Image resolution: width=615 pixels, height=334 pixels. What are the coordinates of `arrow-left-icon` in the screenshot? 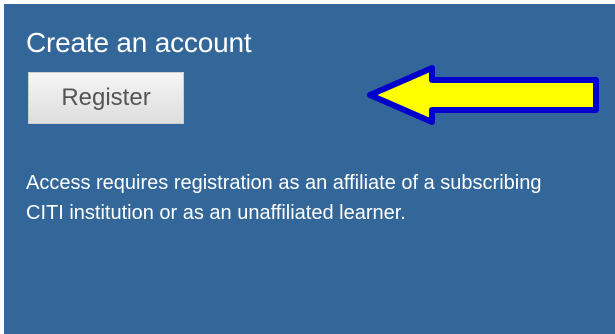 It's located at (483, 95).